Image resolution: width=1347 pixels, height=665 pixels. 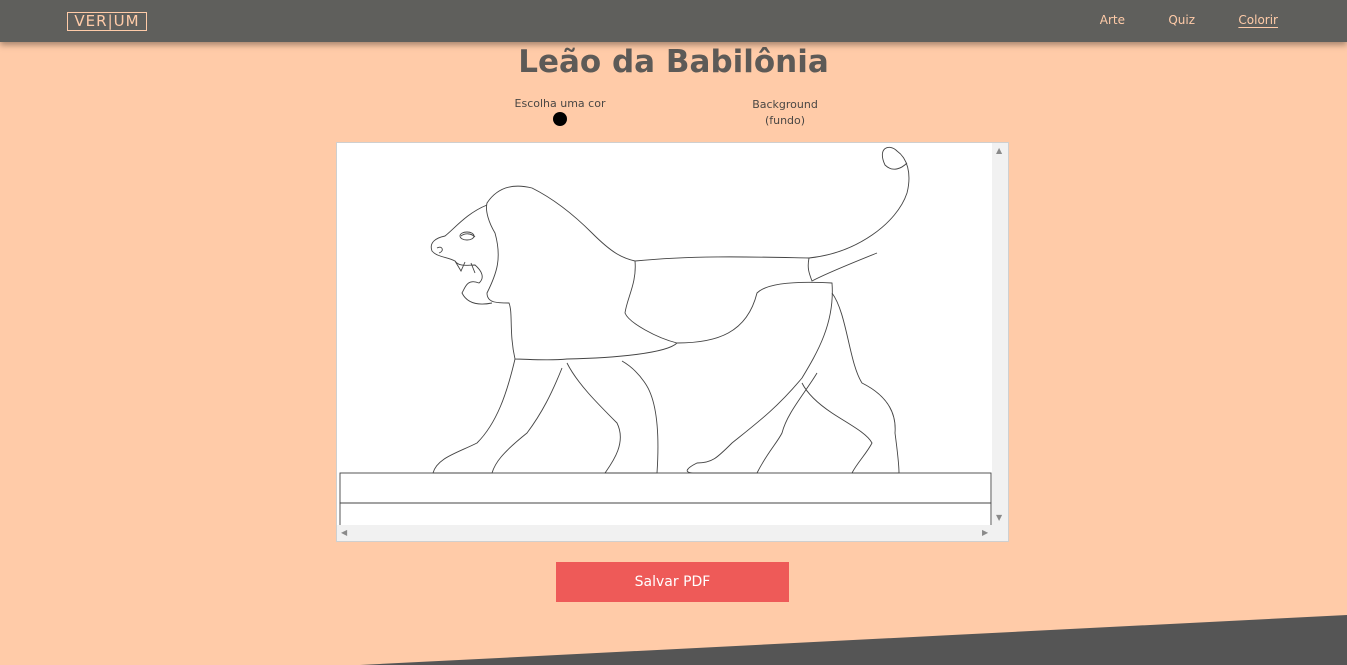 I want to click on nav-link-colorir: Colorir, so click(x=1258, y=20).